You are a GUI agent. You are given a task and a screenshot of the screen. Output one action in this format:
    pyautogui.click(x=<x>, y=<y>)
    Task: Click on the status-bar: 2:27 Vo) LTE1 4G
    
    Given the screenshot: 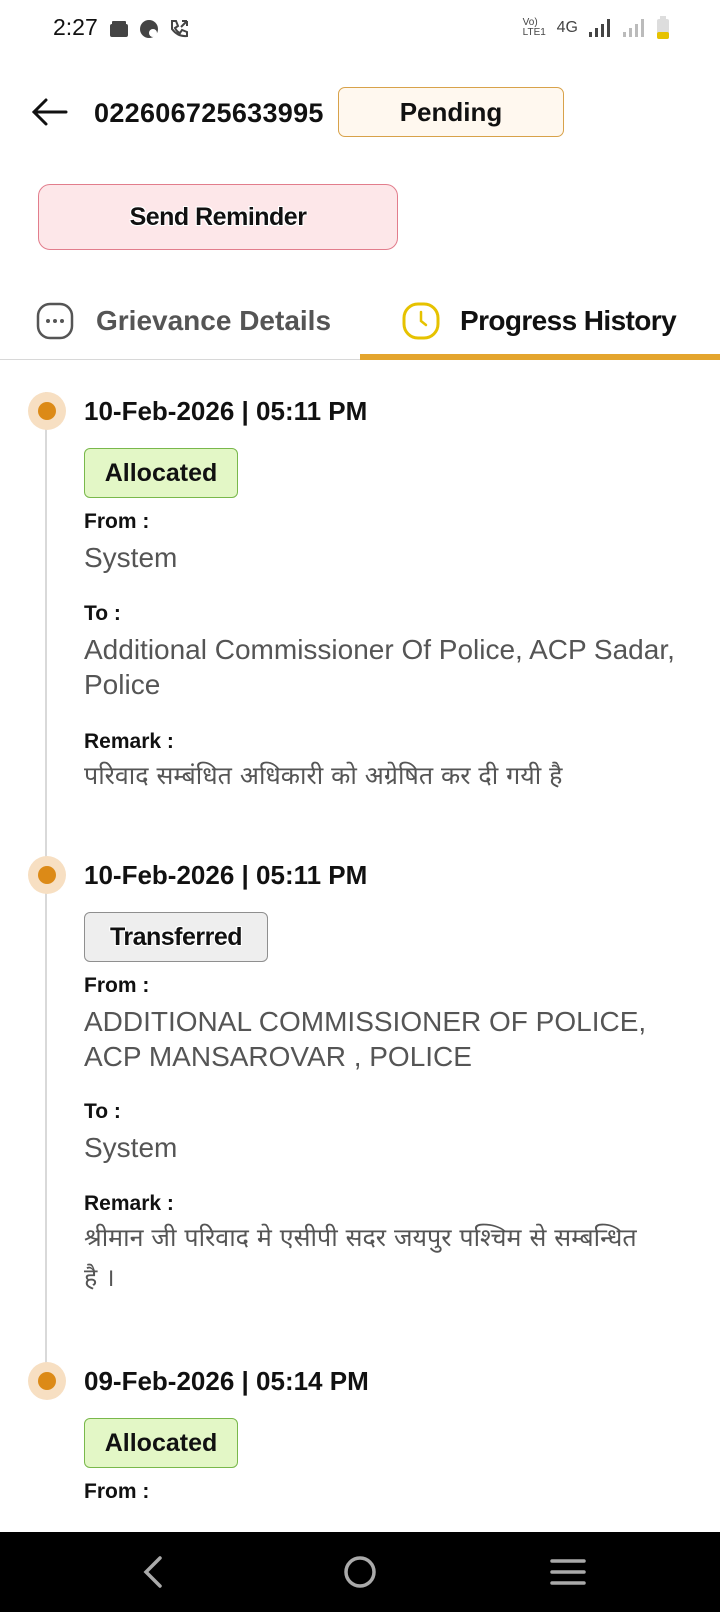 What is the action you would take?
    pyautogui.click(x=360, y=30)
    